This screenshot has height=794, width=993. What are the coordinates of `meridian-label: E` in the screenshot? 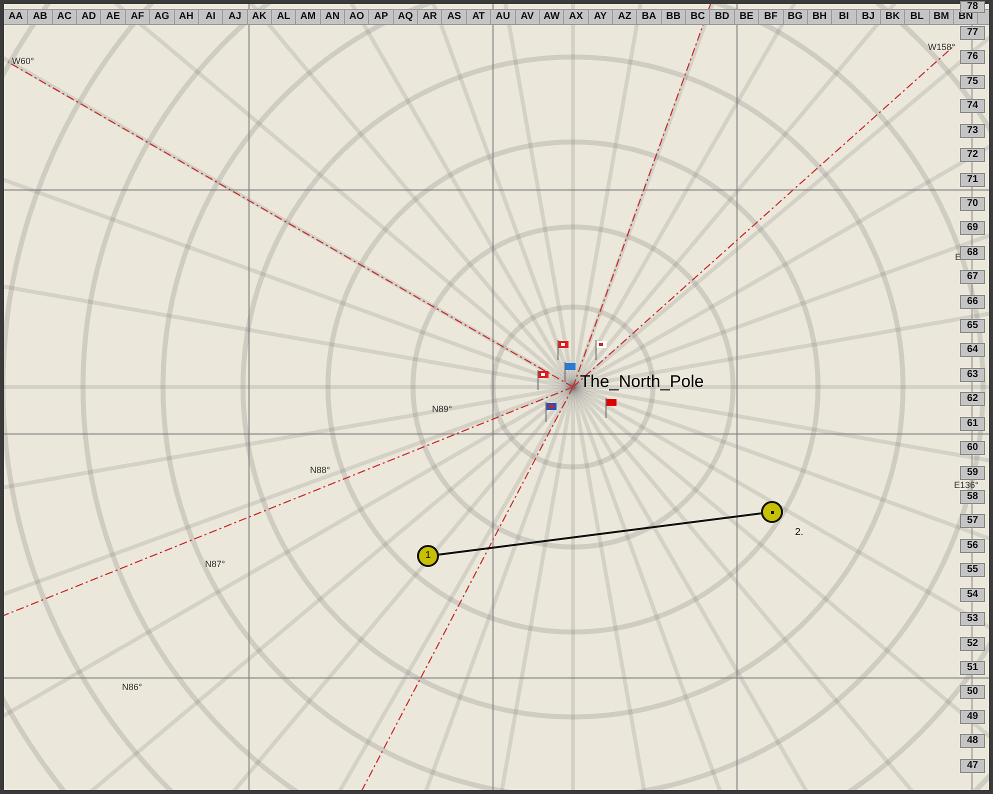 It's located at (958, 257).